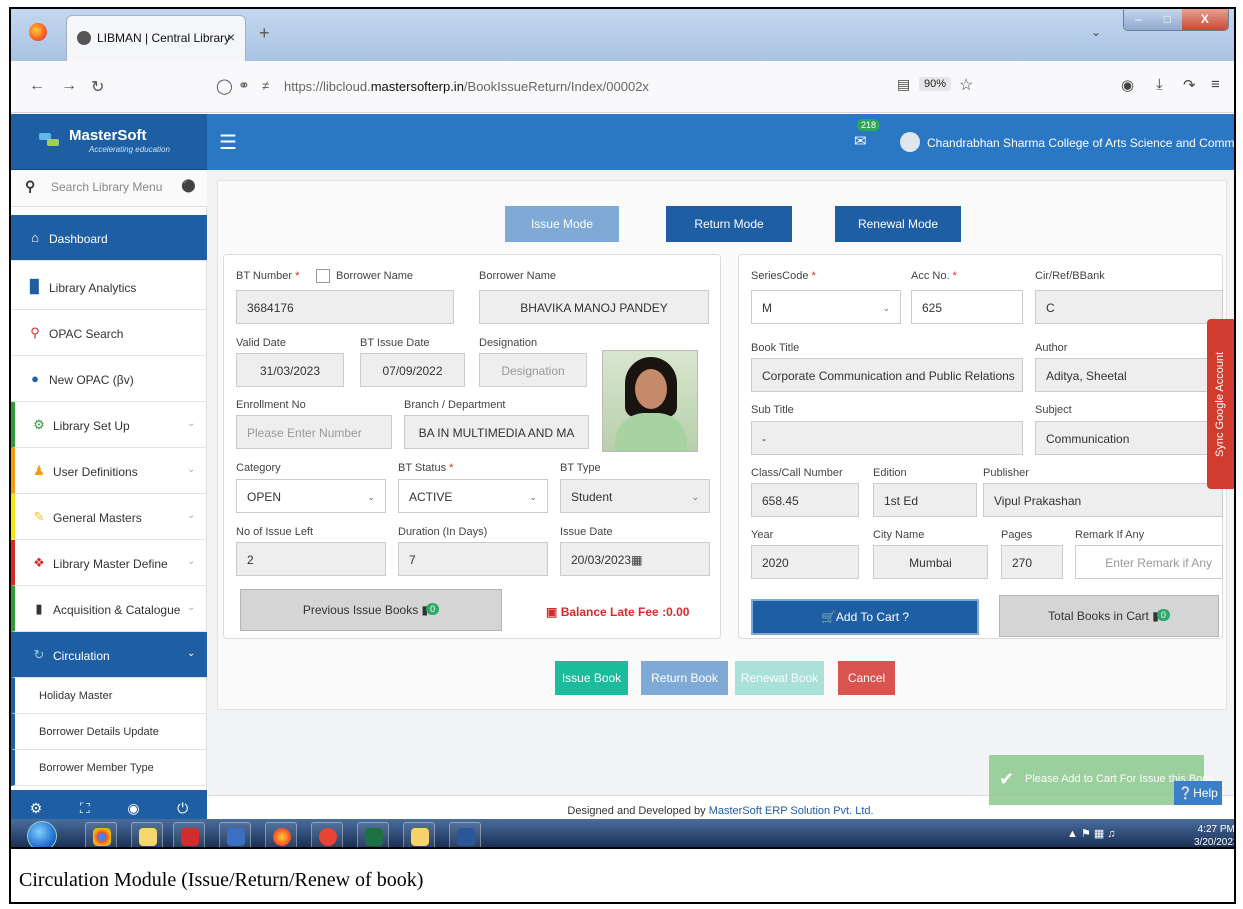 The width and height of the screenshot is (1243, 909). Describe the element at coordinates (133, 808) in the screenshot. I see `hide-icon: ◉` at that location.